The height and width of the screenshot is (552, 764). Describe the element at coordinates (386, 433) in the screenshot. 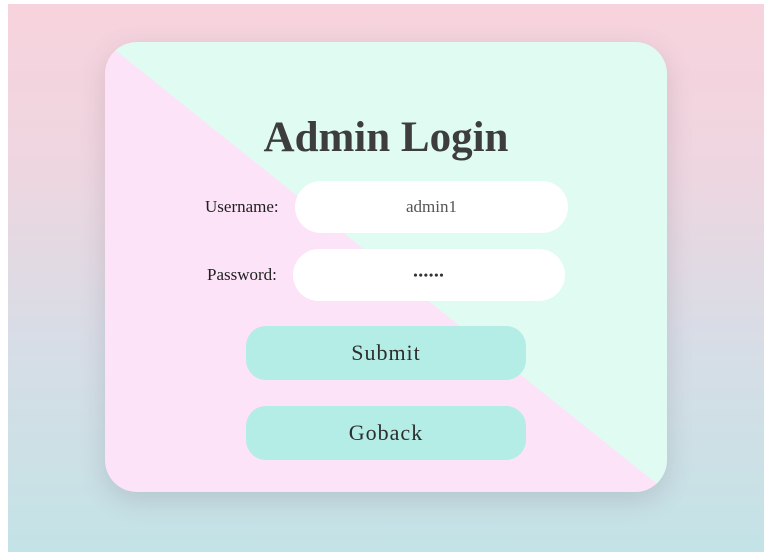

I see `goback-button: Goback` at that location.